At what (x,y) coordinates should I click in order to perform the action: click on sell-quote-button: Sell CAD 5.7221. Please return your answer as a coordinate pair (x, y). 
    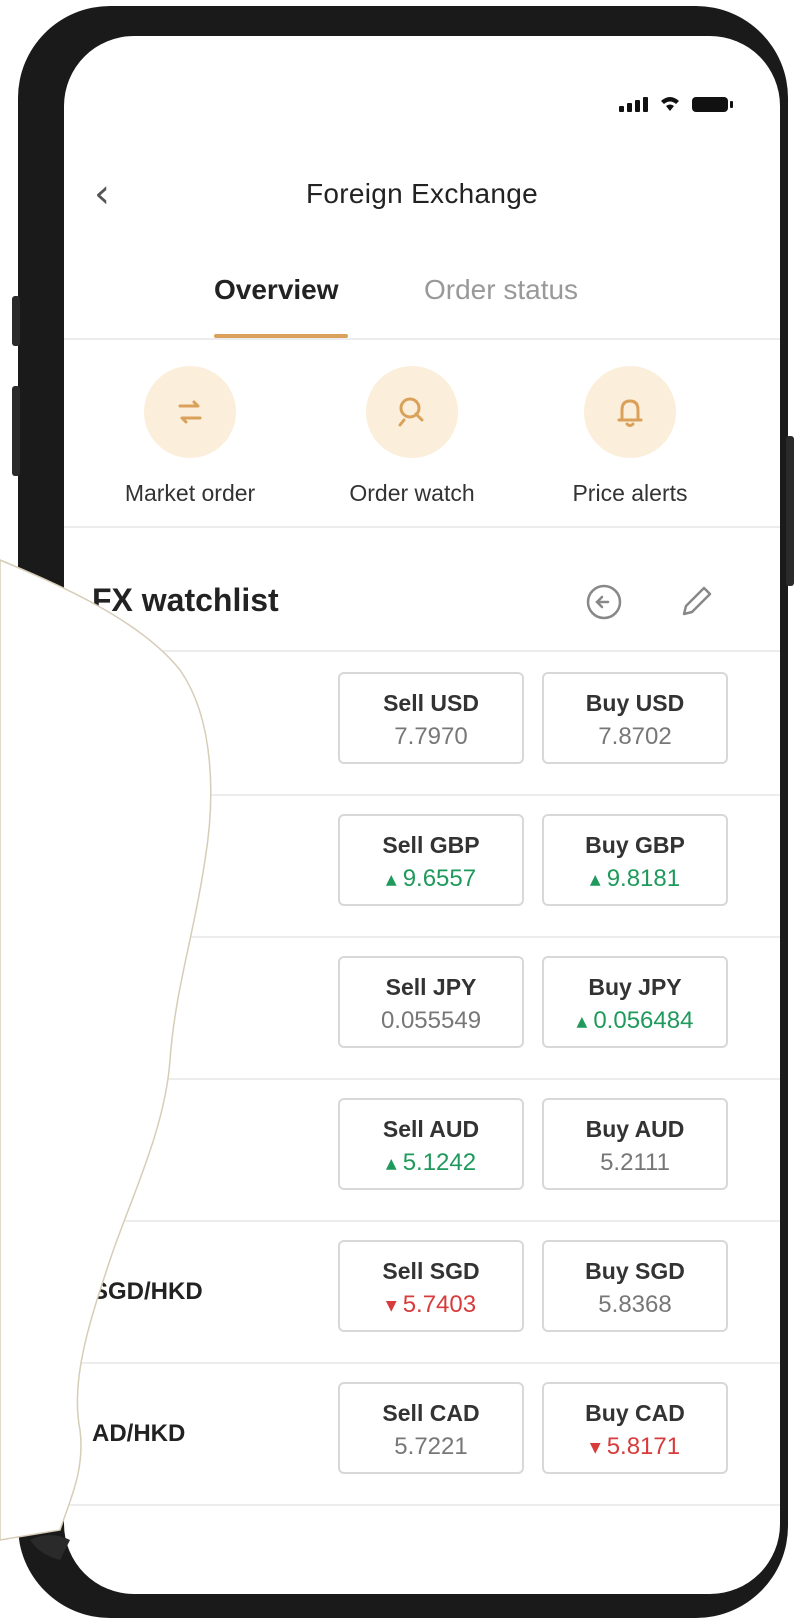
    Looking at the image, I should click on (431, 1428).